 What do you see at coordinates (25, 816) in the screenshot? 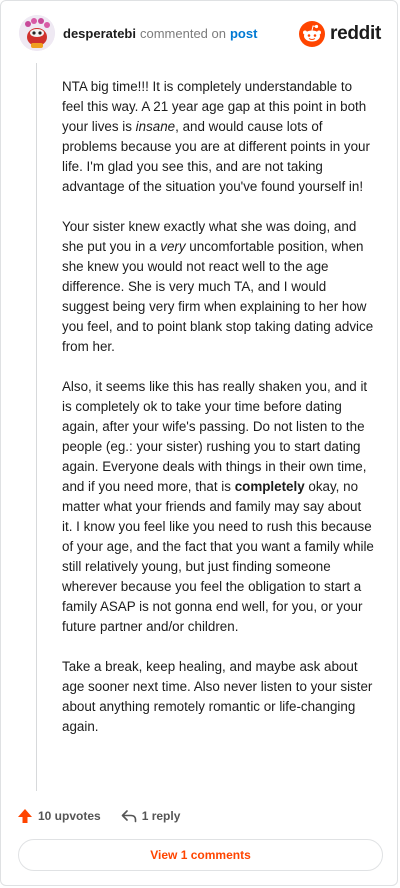
I see `upvote-arrow-icon` at bounding box center [25, 816].